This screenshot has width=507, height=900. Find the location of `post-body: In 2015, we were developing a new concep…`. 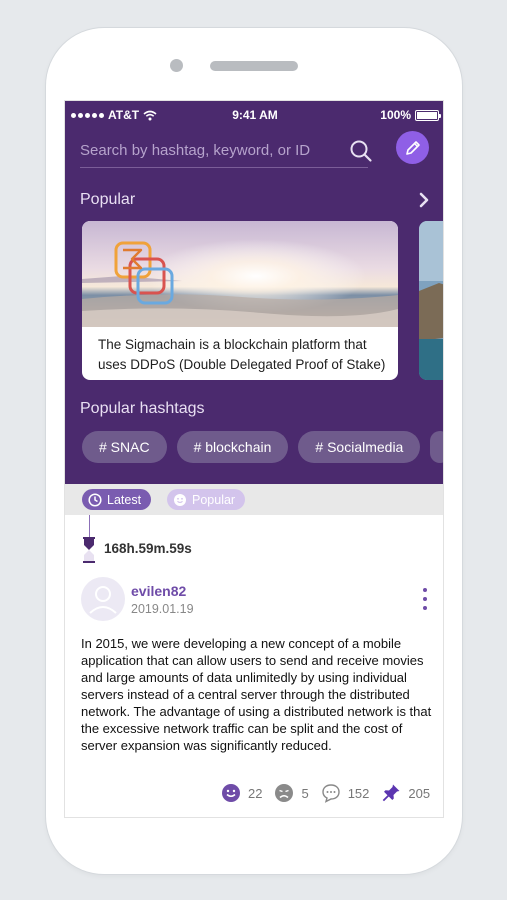

post-body: In 2015, we were developing a new concep… is located at coordinates (256, 694).